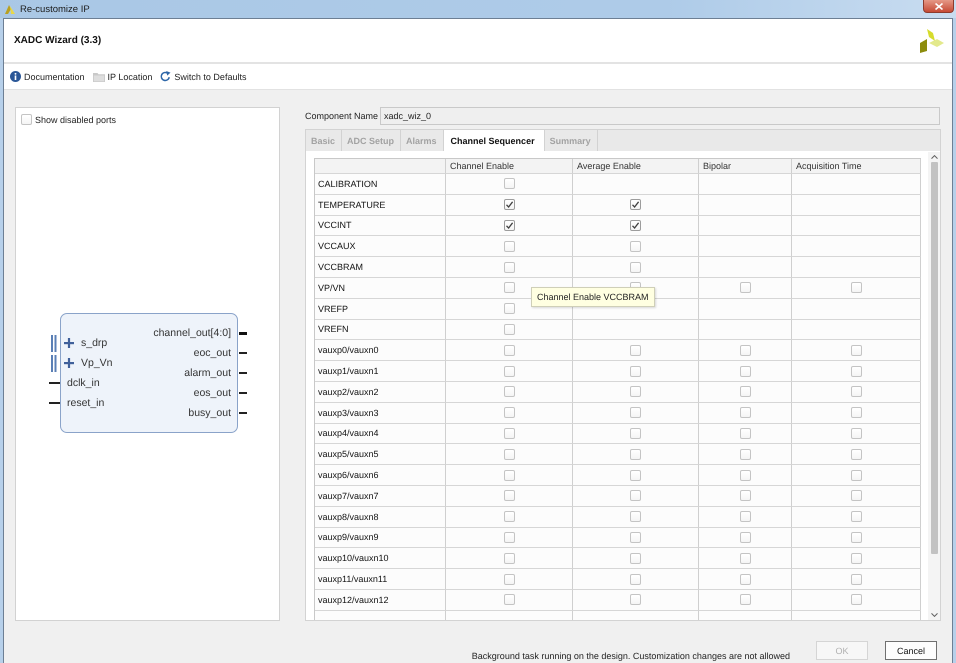  Describe the element at coordinates (934, 358) in the screenshot. I see `scrollbar-thumb` at that location.